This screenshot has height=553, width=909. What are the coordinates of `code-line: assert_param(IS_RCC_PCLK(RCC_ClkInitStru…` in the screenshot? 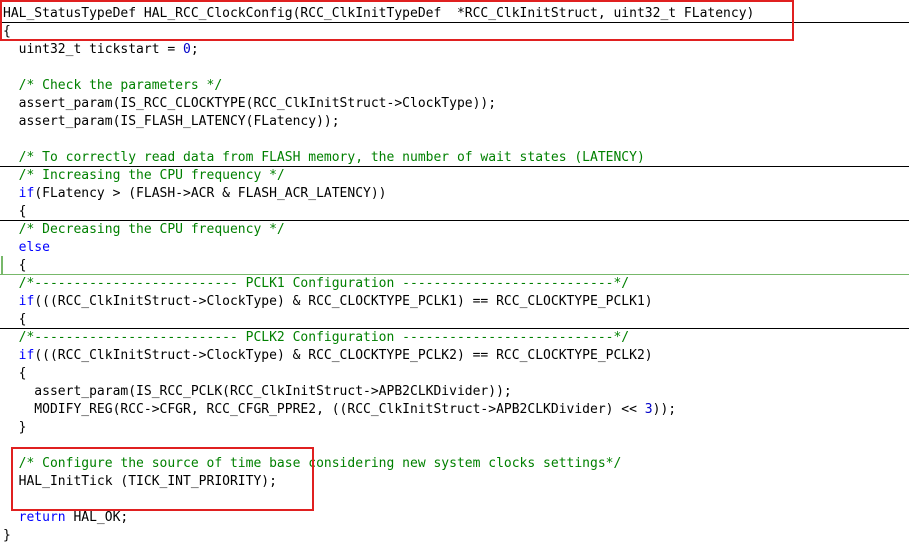 It's located at (454, 392).